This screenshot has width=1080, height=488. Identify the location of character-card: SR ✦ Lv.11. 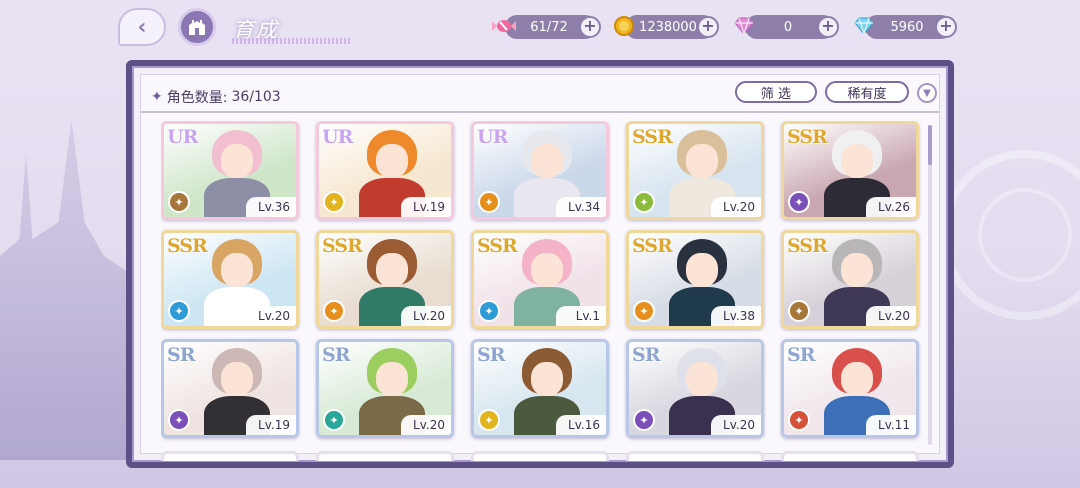
(850, 388).